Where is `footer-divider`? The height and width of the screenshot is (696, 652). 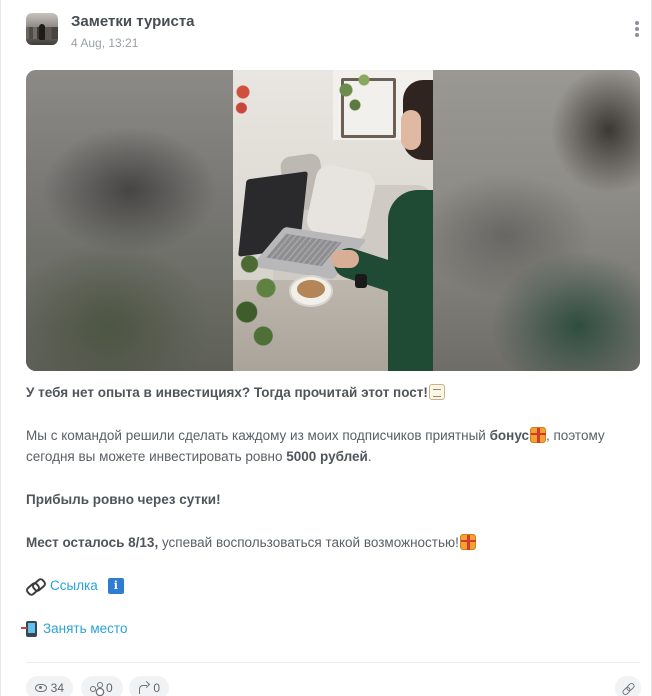
footer-divider is located at coordinates (333, 662).